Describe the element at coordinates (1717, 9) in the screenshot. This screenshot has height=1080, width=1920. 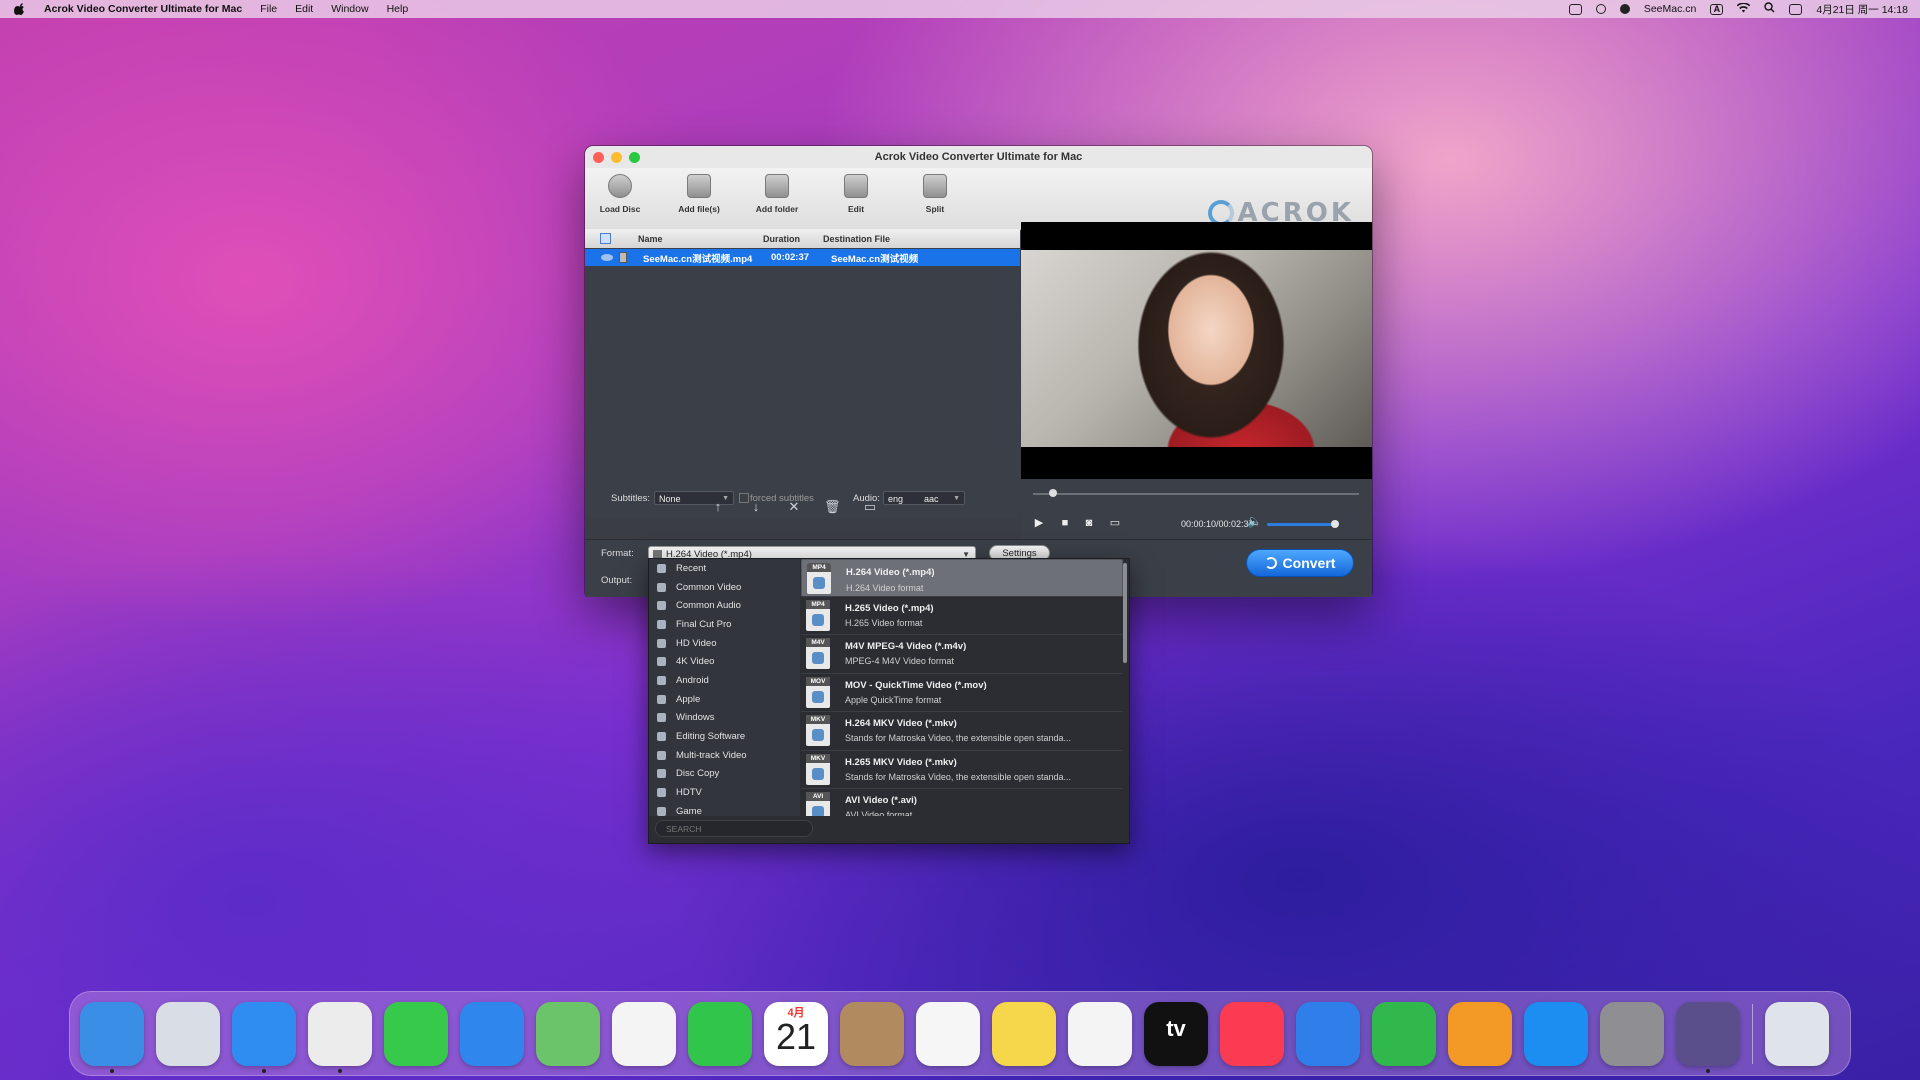
I see `input-source-icon: A` at that location.